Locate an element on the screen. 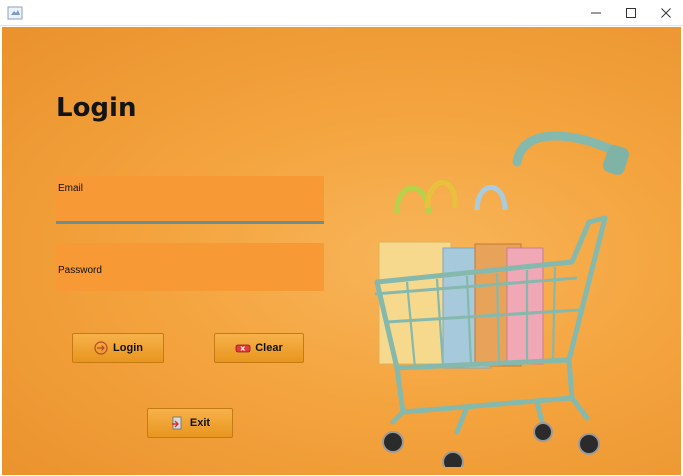 The width and height of the screenshot is (683, 476). login-arrow-icon is located at coordinates (101, 348).